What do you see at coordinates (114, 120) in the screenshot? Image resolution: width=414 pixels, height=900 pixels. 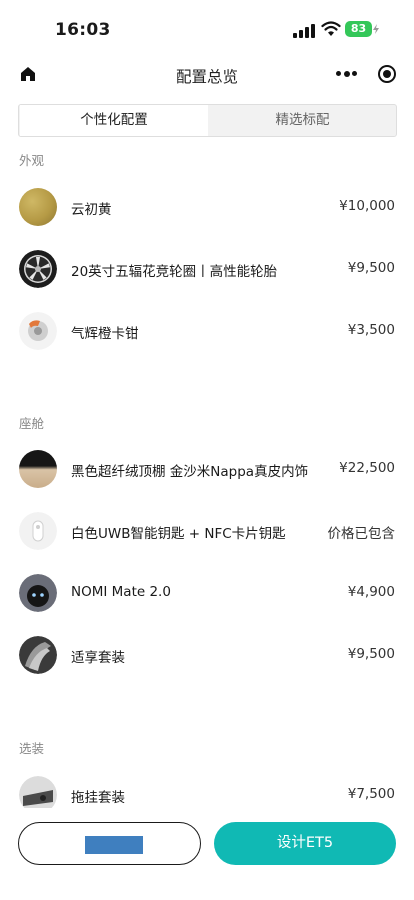 I see `tab-personalized: 个性化配置` at bounding box center [114, 120].